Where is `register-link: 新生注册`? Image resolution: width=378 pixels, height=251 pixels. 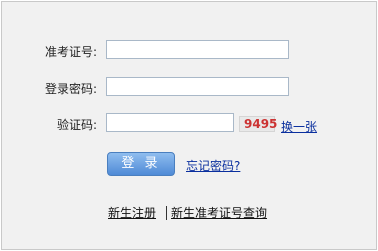 register-link: 新生注册 is located at coordinates (132, 213).